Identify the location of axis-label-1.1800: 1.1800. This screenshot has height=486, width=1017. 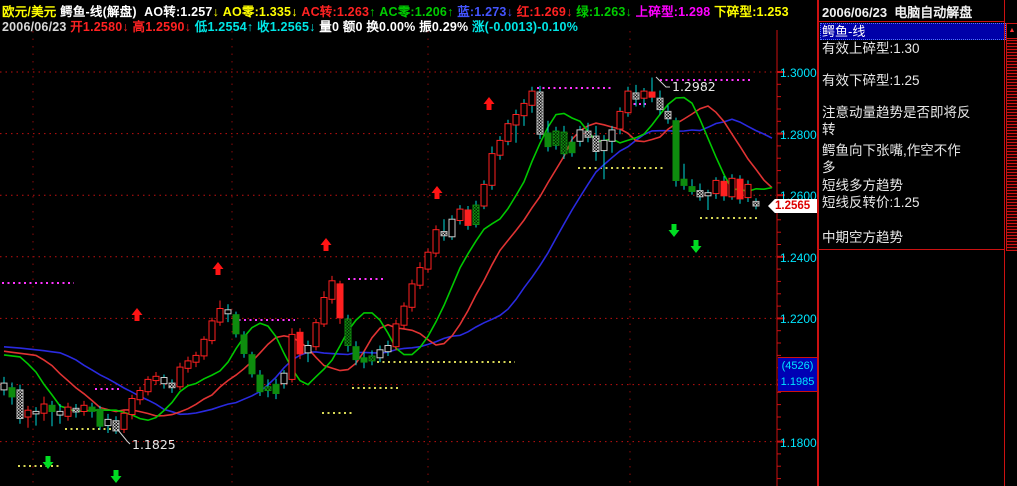
(798, 443).